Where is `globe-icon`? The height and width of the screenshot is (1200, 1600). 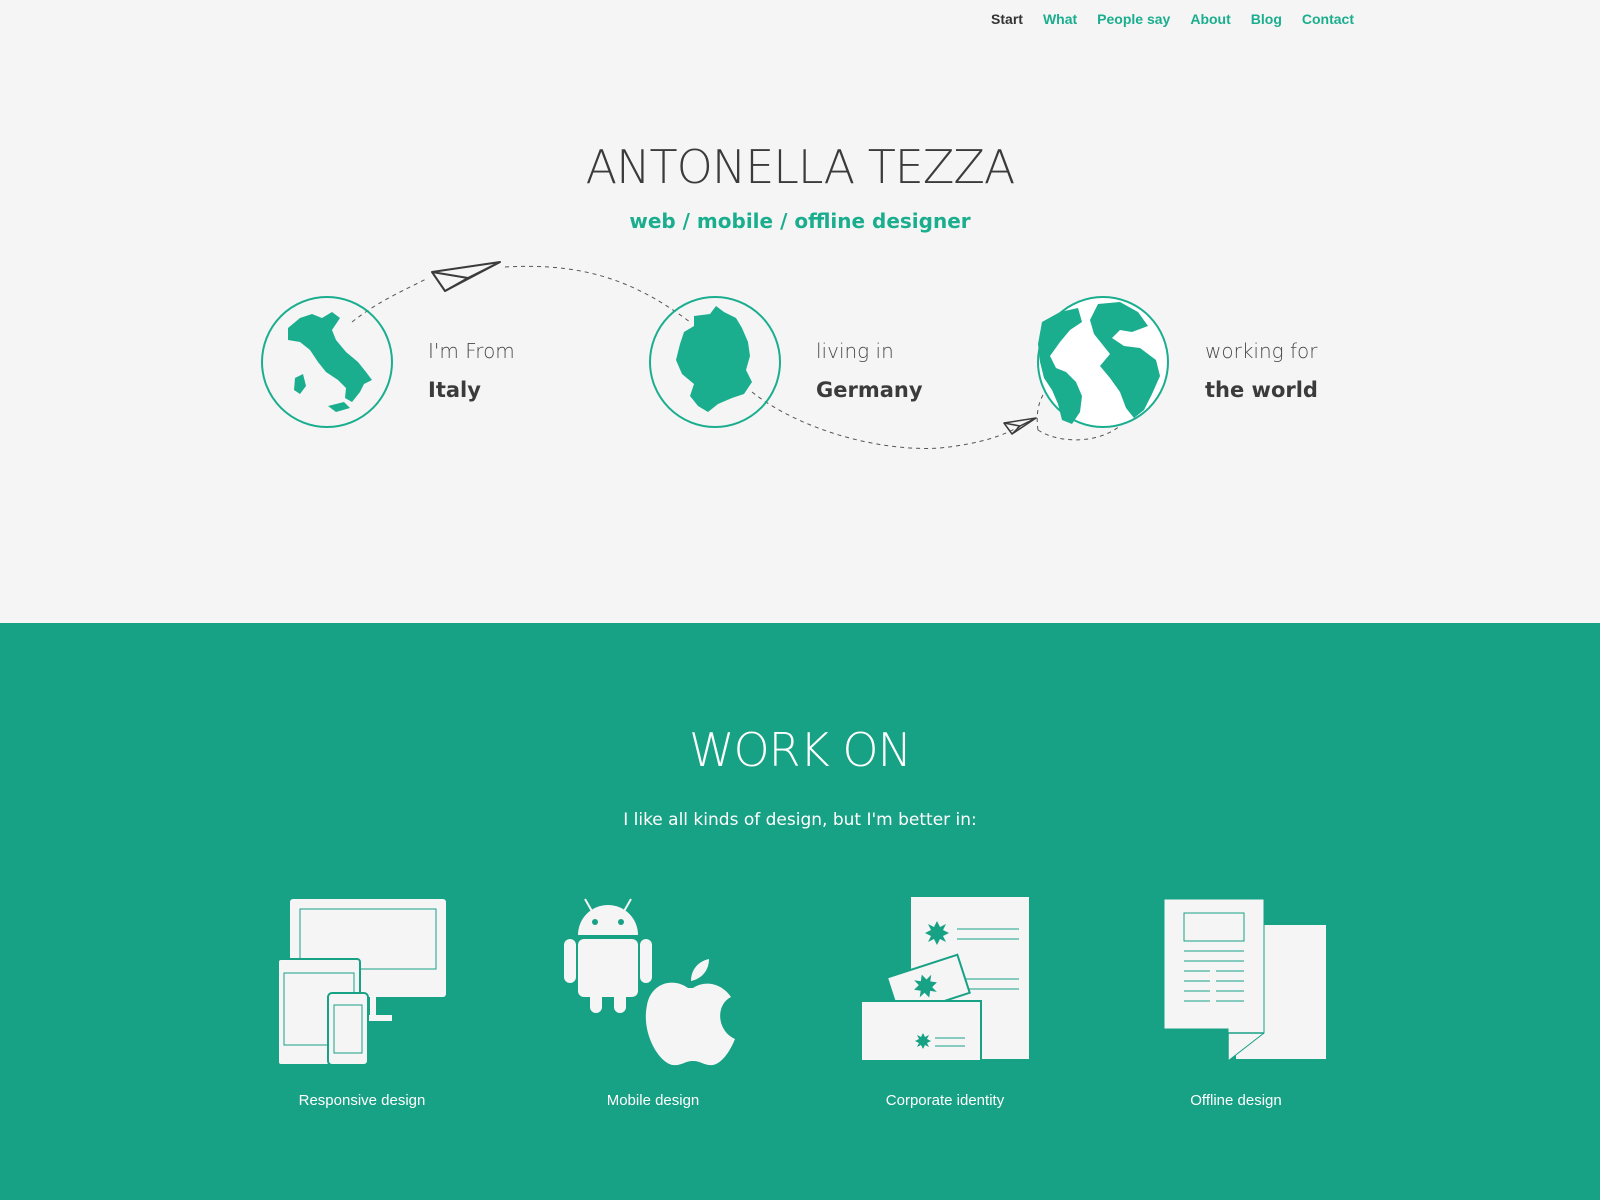 globe-icon is located at coordinates (1103, 362).